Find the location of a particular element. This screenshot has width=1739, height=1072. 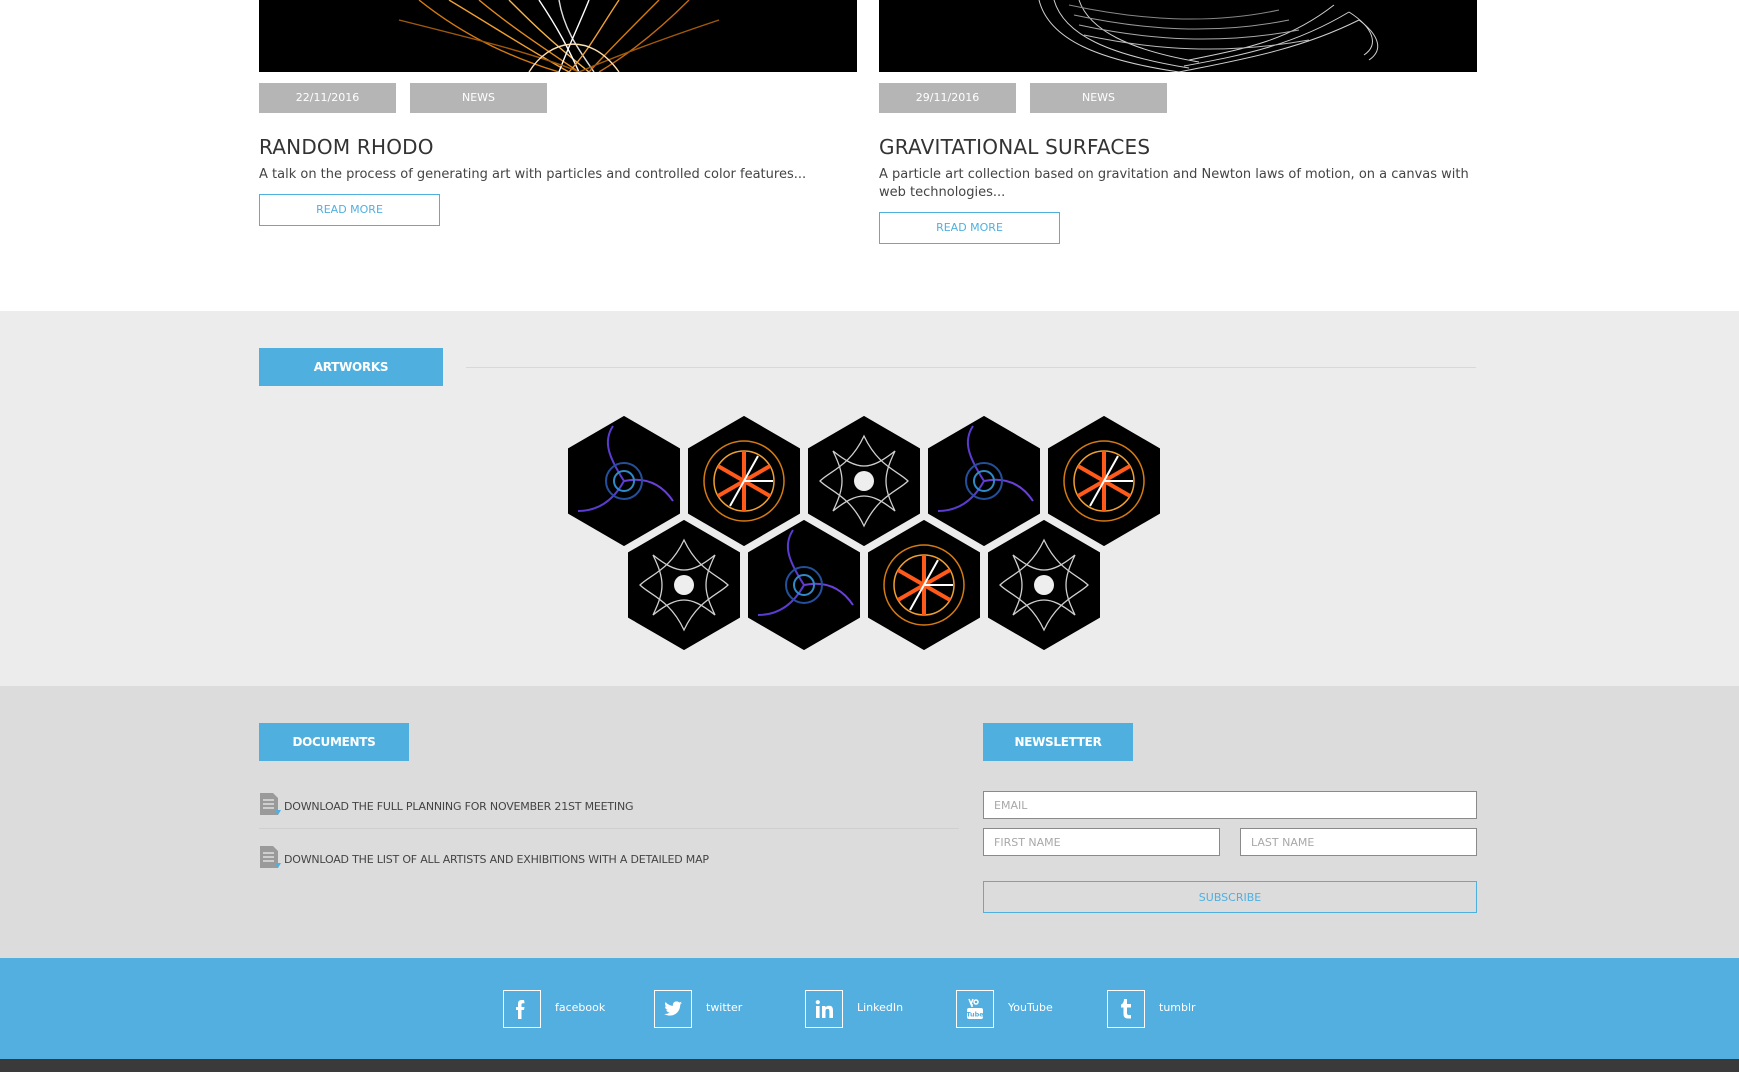

social-link-label: facebook is located at coordinates (580, 1007).